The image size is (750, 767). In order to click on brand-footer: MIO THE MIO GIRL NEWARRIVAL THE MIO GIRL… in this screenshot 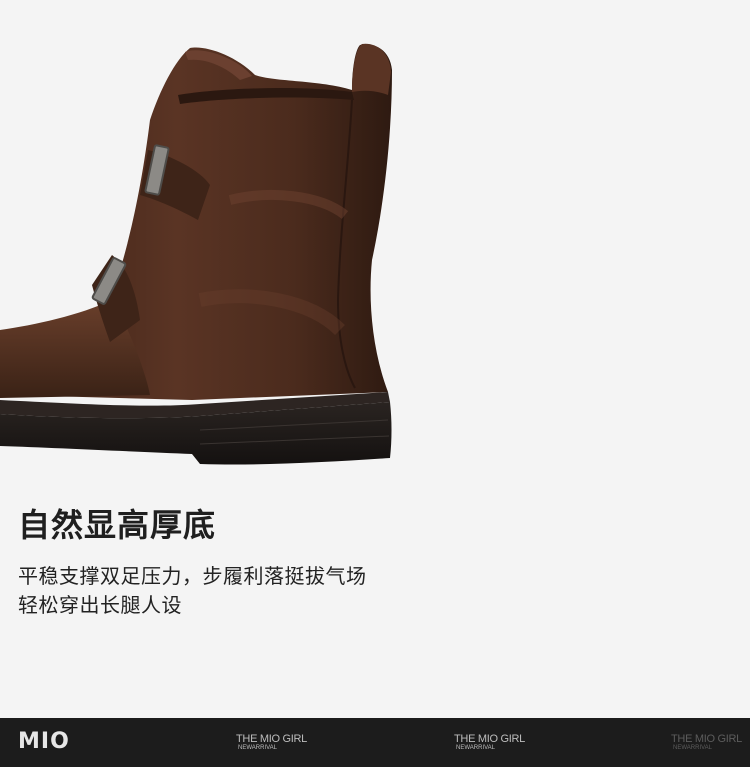, I will do `click(375, 742)`.